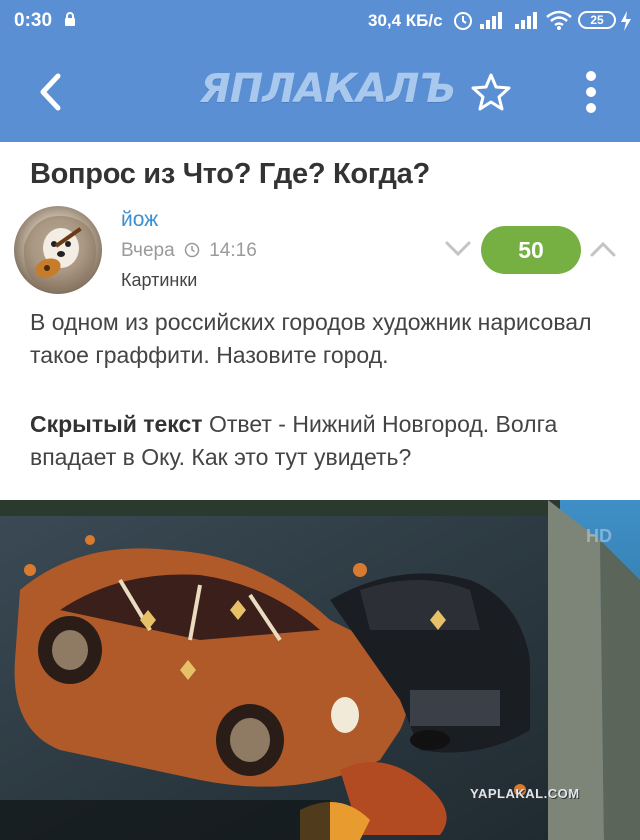 The width and height of the screenshot is (640, 840). What do you see at coordinates (70, 19) in the screenshot?
I see `lock-icon` at bounding box center [70, 19].